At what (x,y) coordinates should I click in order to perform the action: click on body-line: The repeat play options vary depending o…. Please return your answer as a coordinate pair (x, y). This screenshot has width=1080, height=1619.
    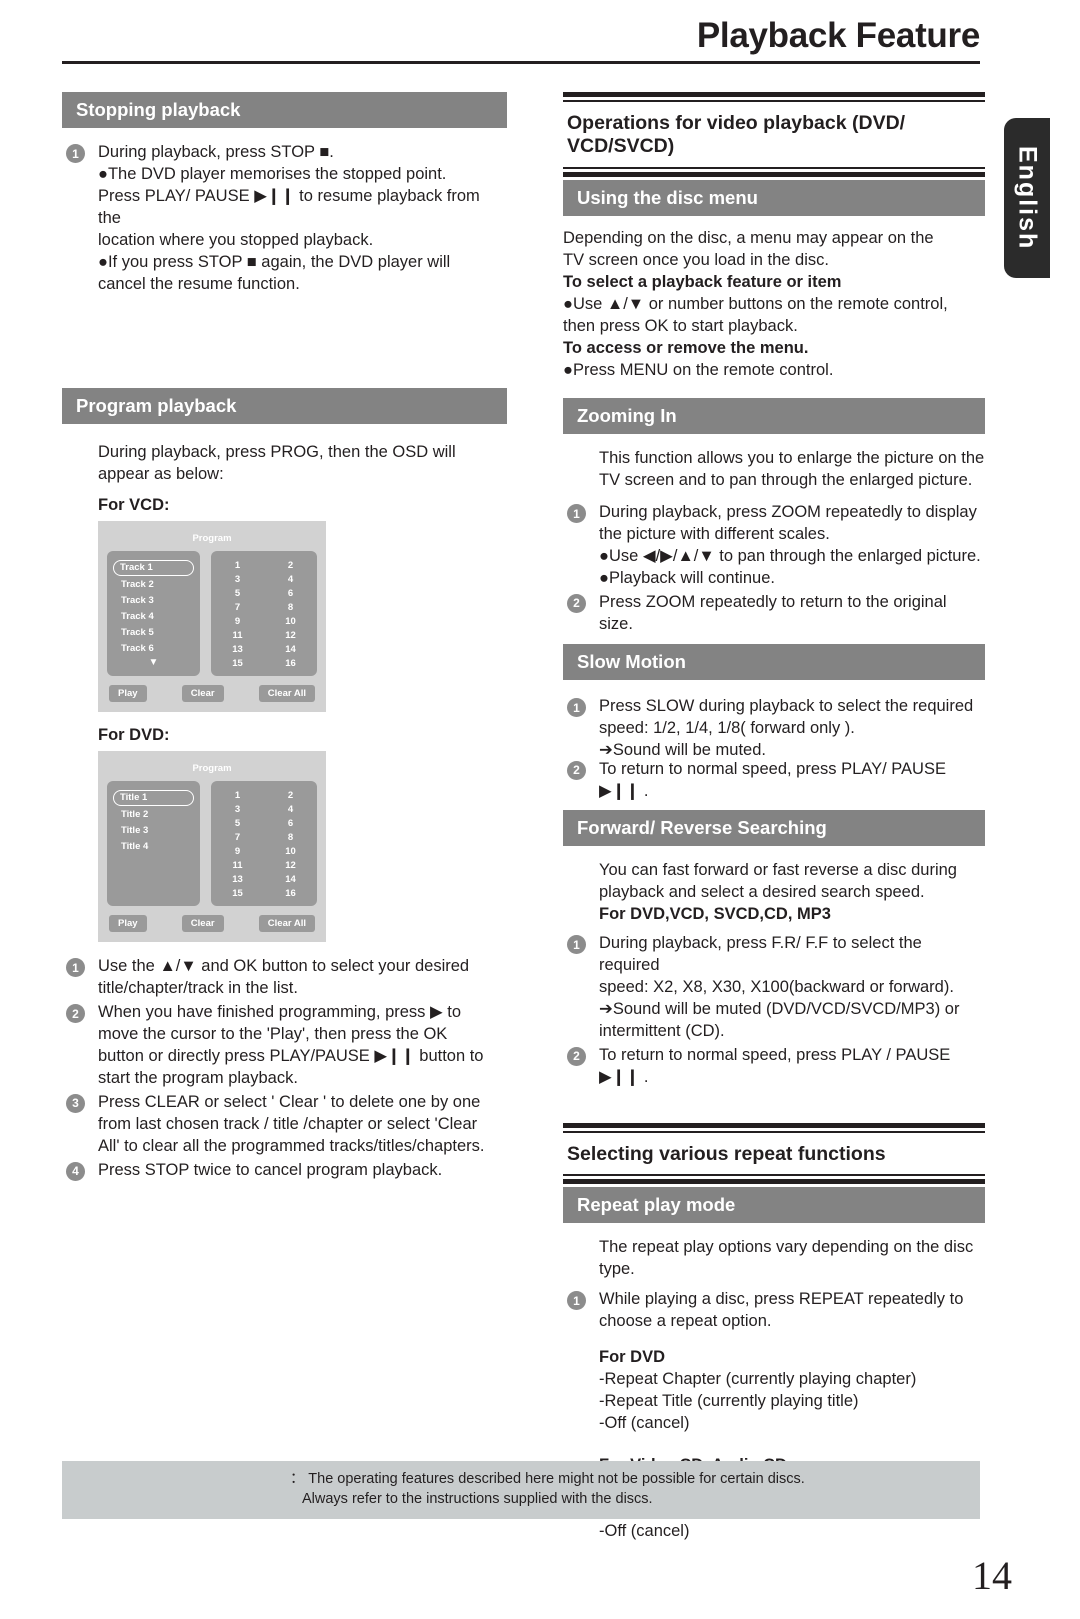
    Looking at the image, I should click on (786, 1247).